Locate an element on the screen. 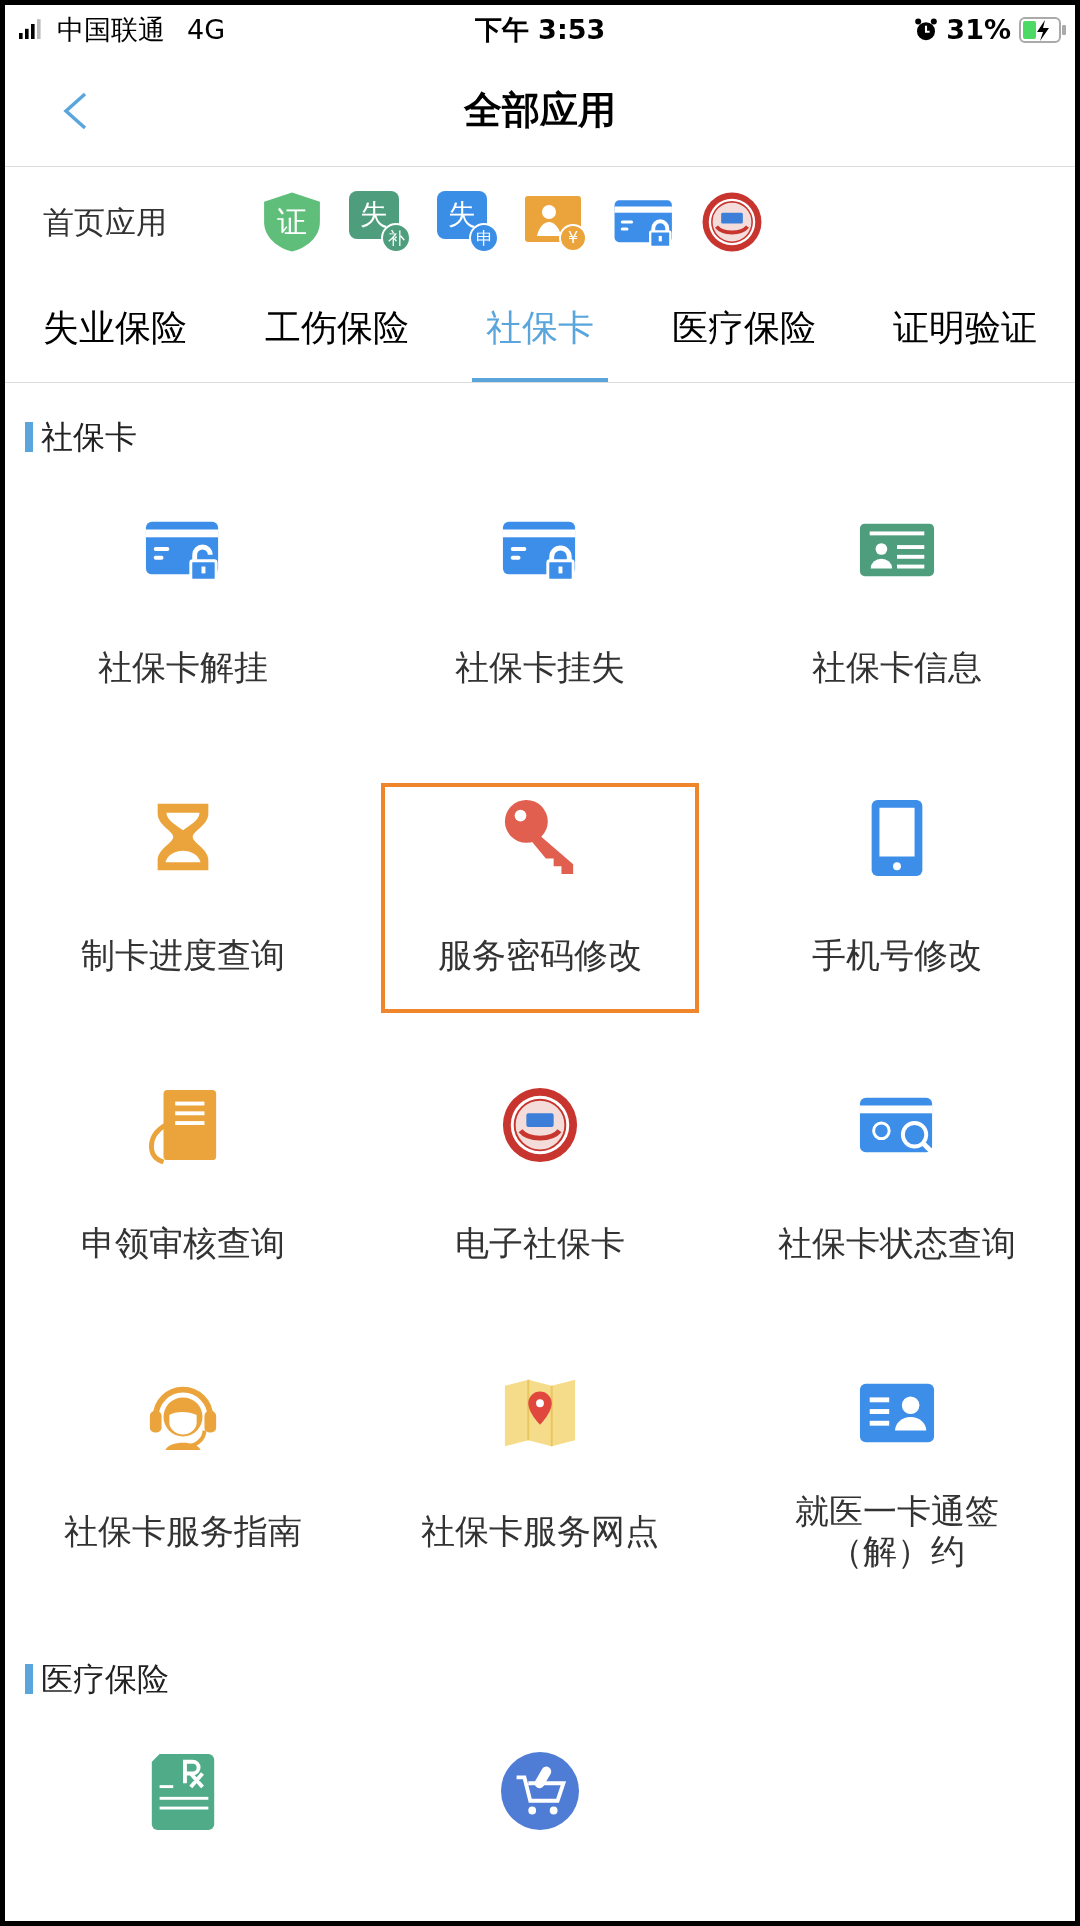 Image resolution: width=1080 pixels, height=1926 pixels. app-tile: 服务密码修改 is located at coordinates (540, 898).